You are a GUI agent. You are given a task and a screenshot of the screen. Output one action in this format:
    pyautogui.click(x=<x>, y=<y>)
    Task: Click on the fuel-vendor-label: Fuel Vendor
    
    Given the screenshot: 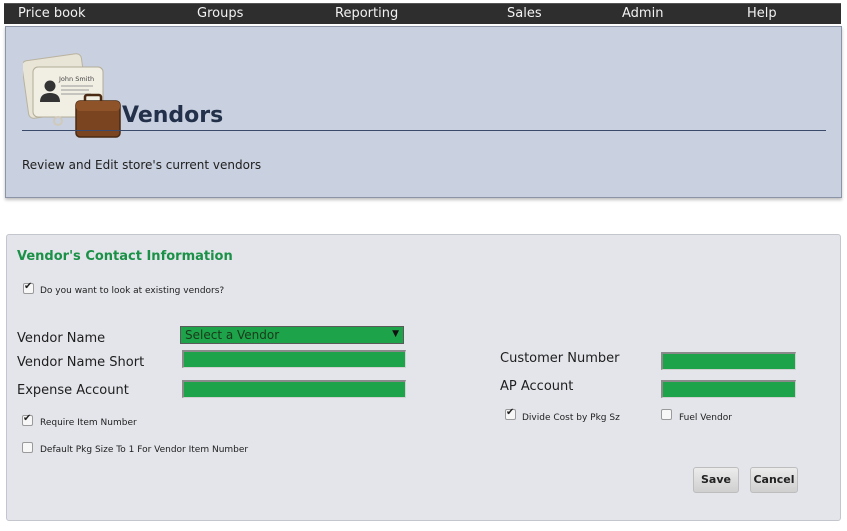 What is the action you would take?
    pyautogui.click(x=705, y=418)
    